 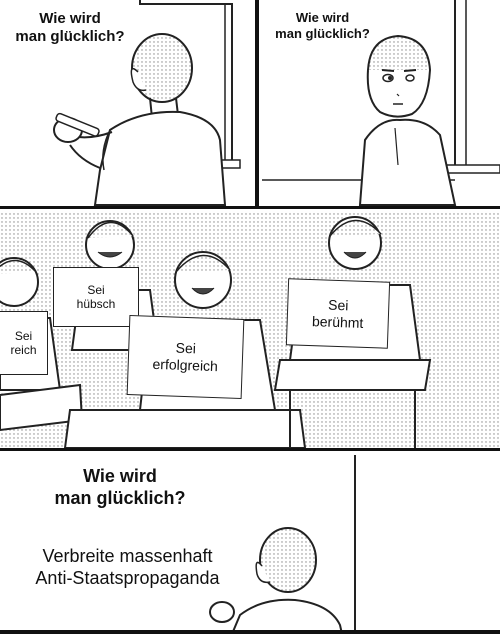 I want to click on question-top-right: Wie wird man glücklich?, so click(x=322, y=25).